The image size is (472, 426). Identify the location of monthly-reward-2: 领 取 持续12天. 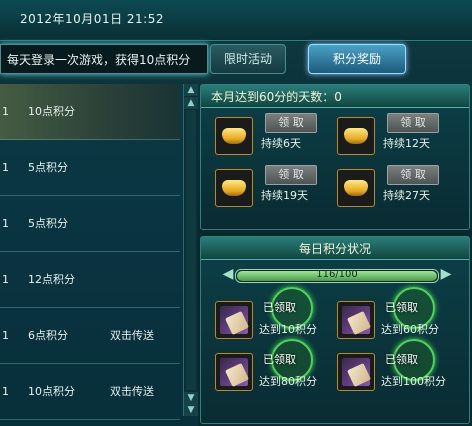
(386, 139).